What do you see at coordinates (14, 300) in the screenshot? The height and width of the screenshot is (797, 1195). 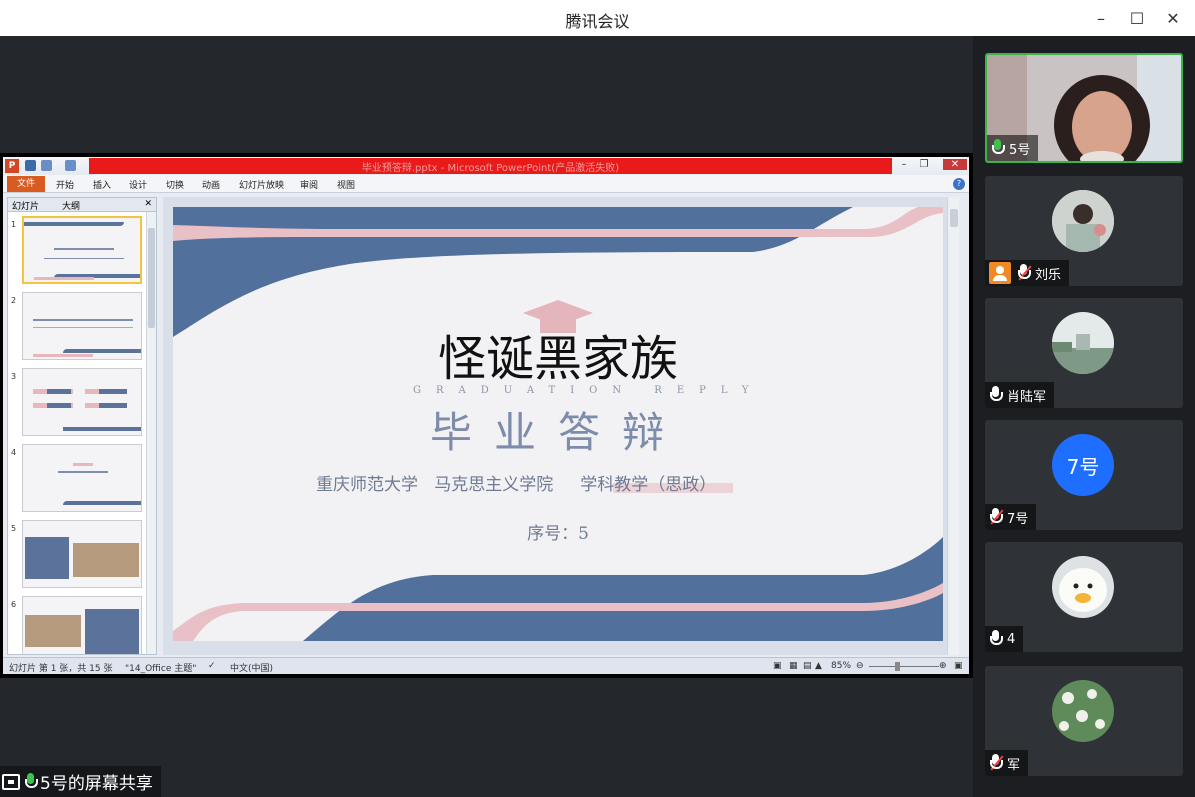 I see `thumb-number: 2` at bounding box center [14, 300].